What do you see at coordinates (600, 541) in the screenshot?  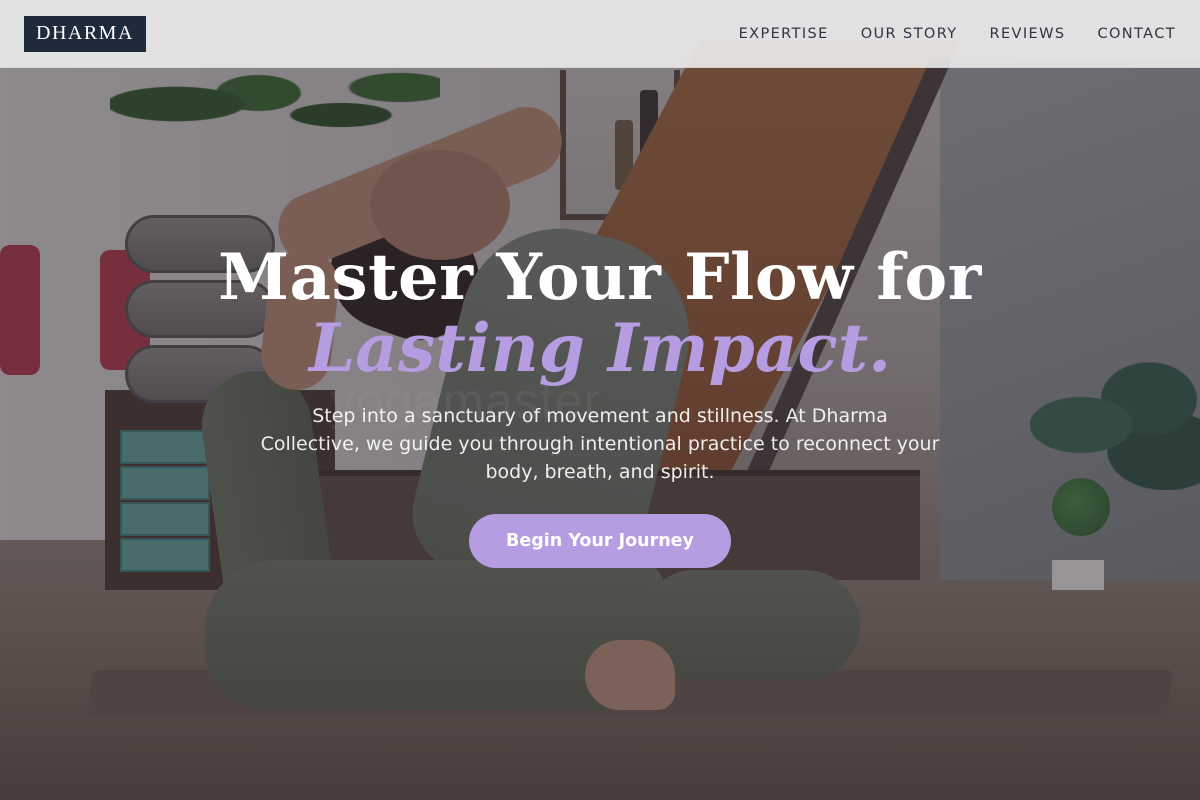 I see `begin-journey-button: Begin Your Journey` at bounding box center [600, 541].